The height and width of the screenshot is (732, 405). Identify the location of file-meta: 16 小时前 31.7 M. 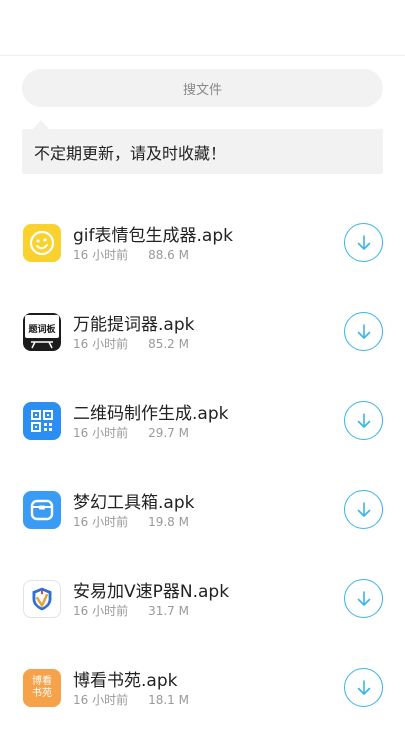
(131, 610).